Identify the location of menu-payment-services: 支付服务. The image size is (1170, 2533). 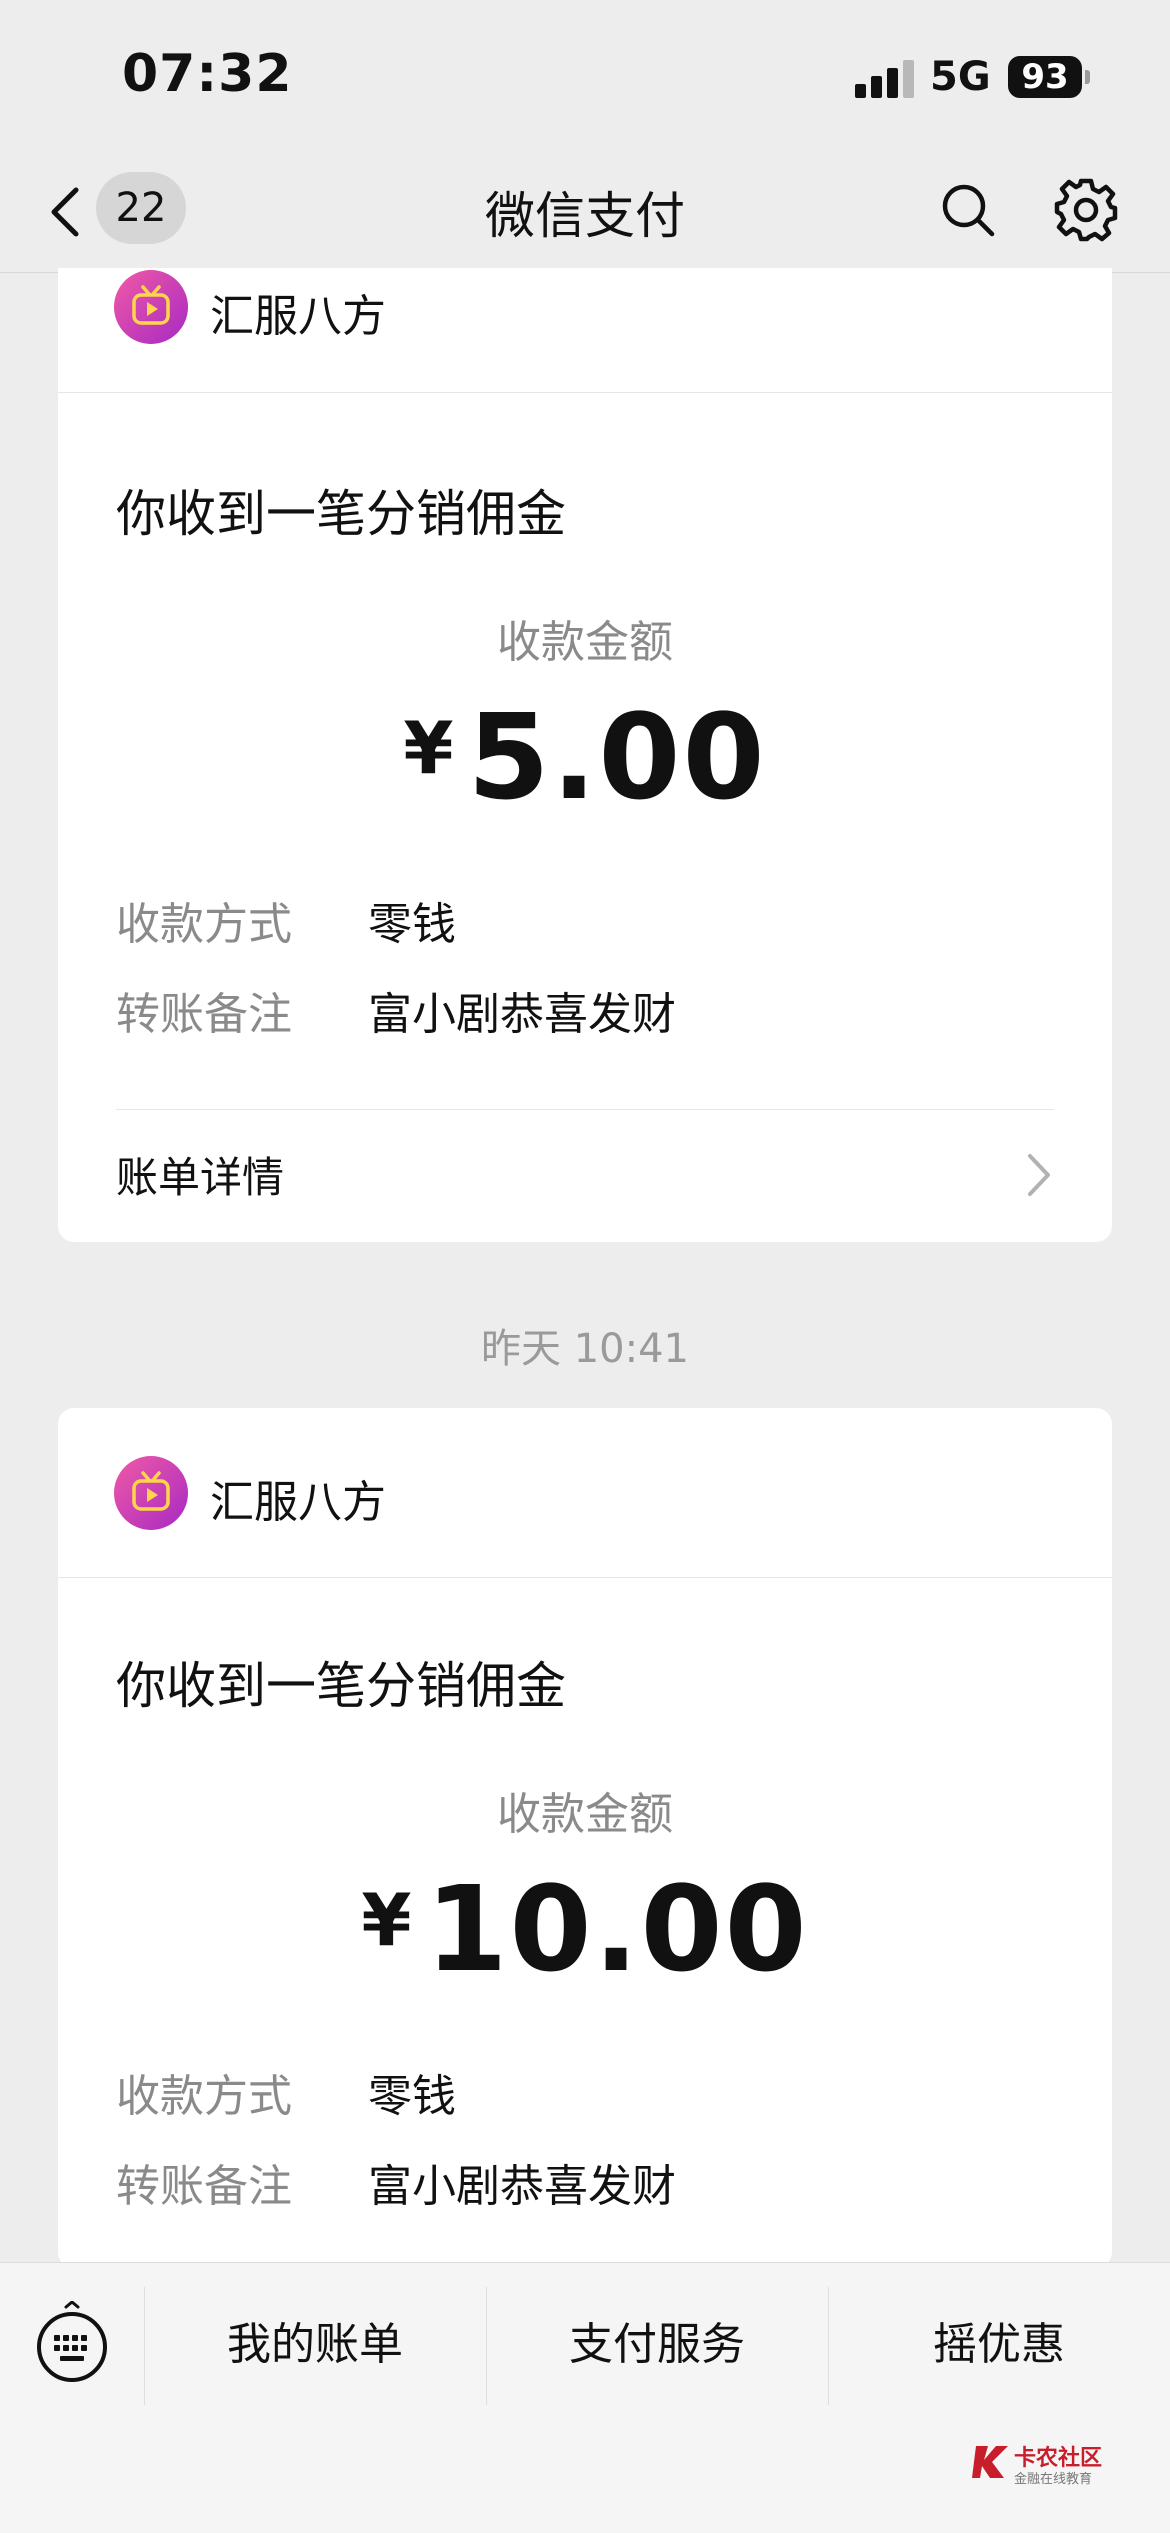
(657, 2345).